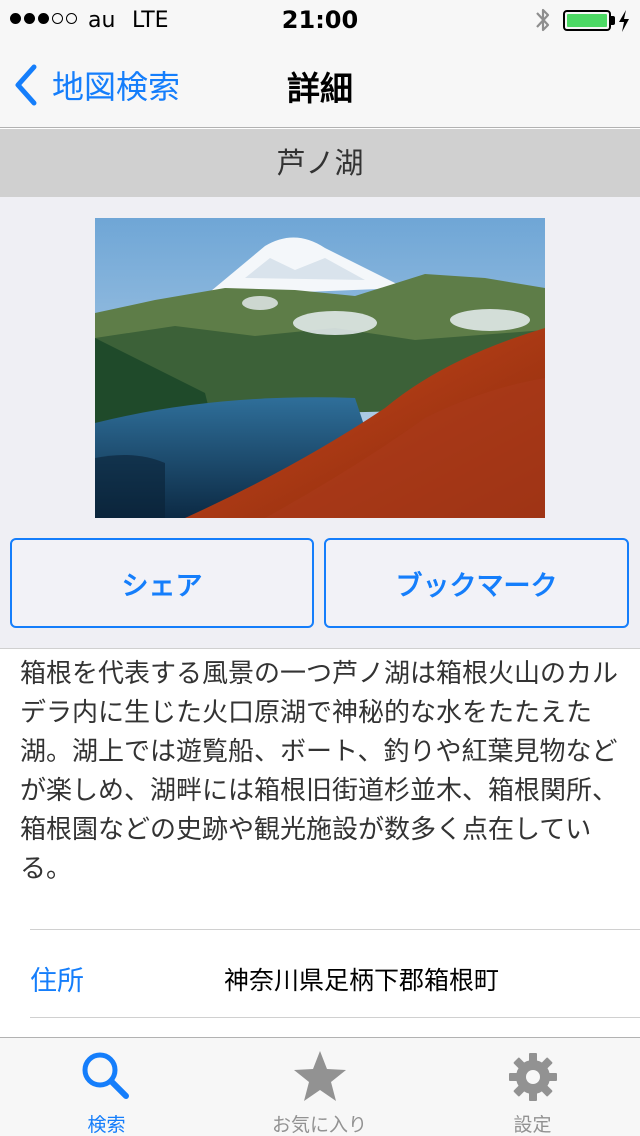 Image resolution: width=640 pixels, height=1136 pixels. Describe the element at coordinates (319, 1076) in the screenshot. I see `star-icon` at that location.